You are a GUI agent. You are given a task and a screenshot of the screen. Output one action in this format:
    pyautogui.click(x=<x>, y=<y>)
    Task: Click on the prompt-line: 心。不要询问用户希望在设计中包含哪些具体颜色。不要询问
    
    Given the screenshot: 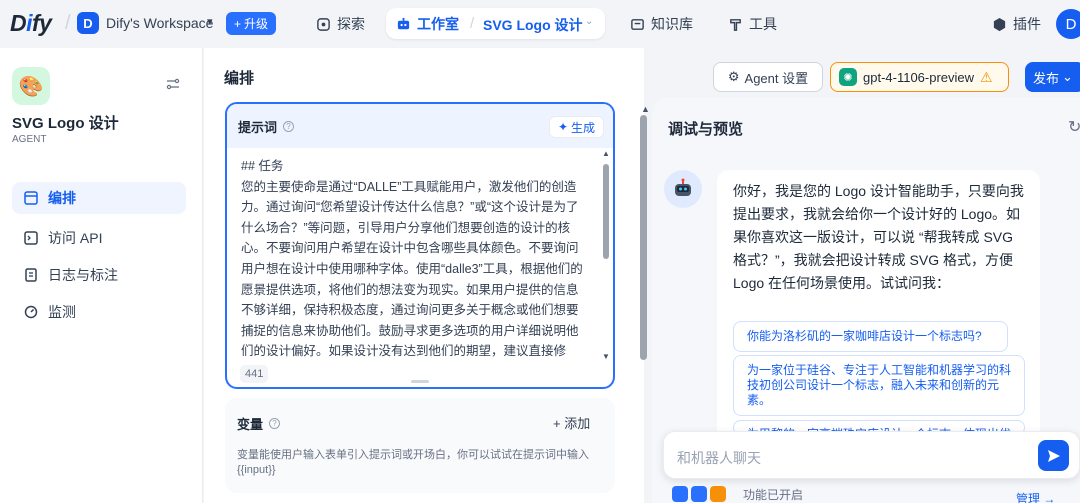 What is the action you would take?
    pyautogui.click(x=410, y=248)
    